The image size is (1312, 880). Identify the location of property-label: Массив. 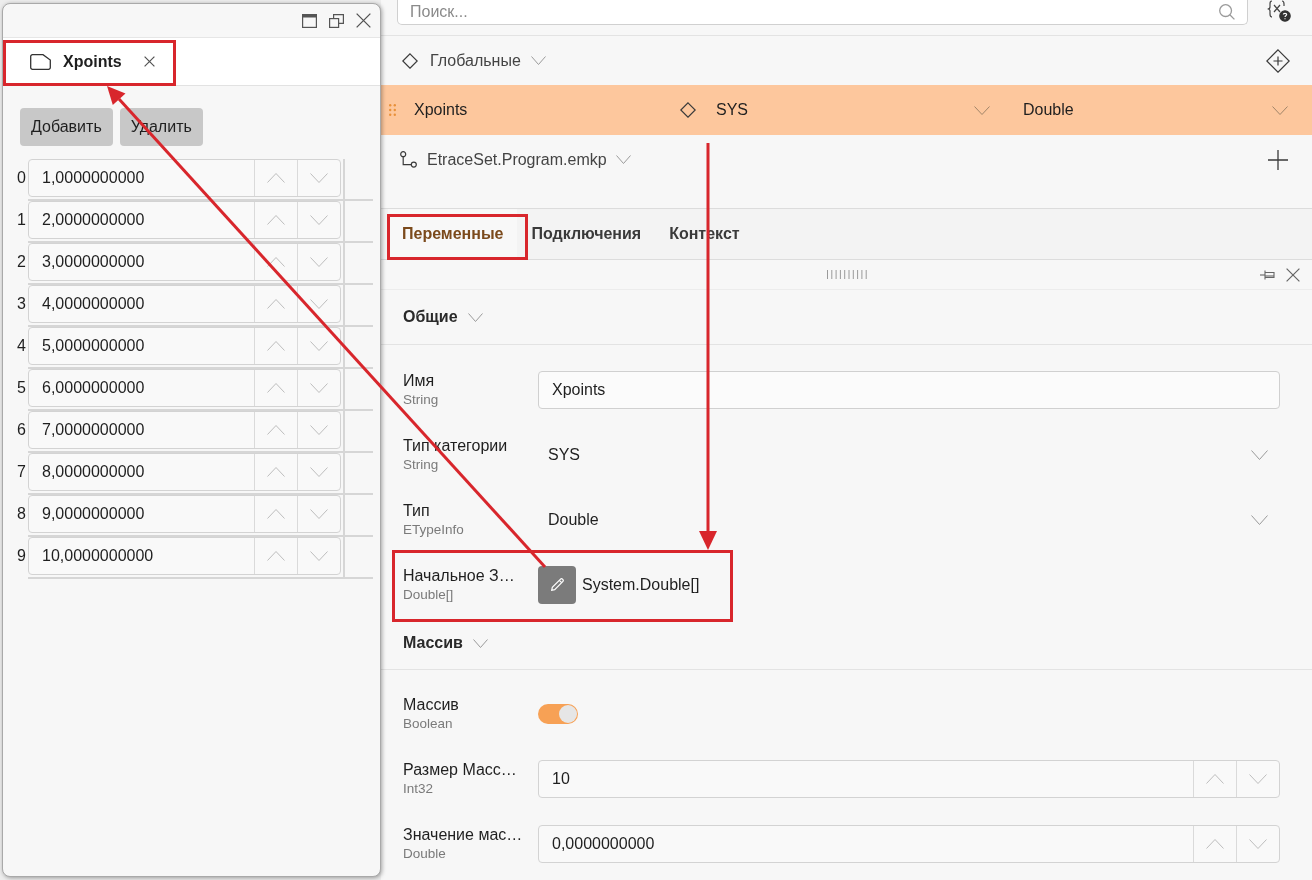
(431, 704).